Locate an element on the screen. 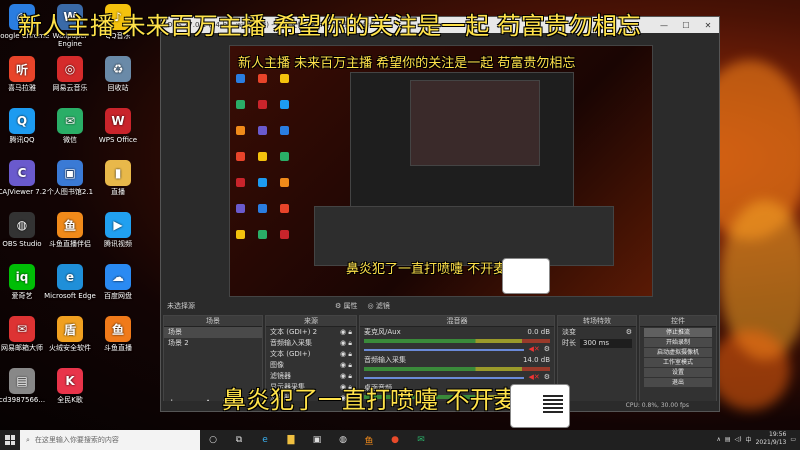 The height and width of the screenshot is (450, 800). preview-top-text: 新人主播 未来百万主播 希望你的关注是一起 苟富贵勿相忘 is located at coordinates (407, 63).